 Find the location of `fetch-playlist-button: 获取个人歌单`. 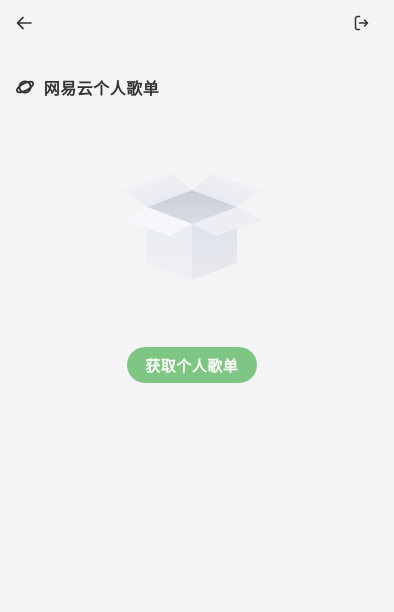

fetch-playlist-button: 获取个人歌单 is located at coordinates (192, 365).